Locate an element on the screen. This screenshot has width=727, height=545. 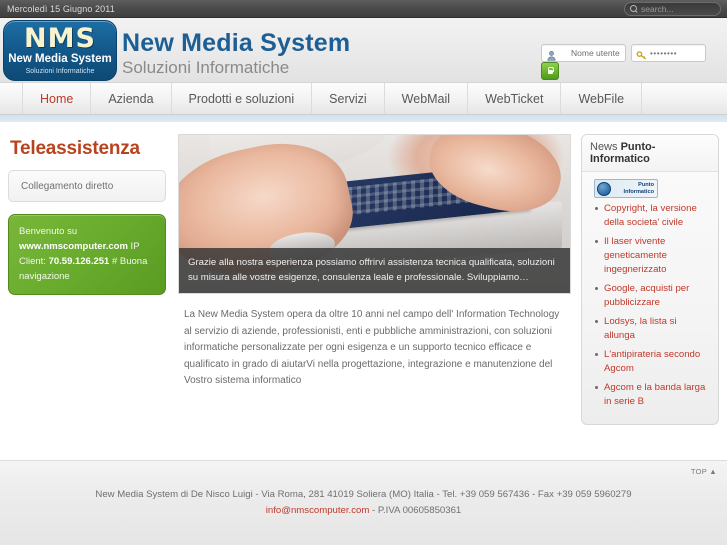
back-to-top-link: TOP ▲ is located at coordinates (363, 468).